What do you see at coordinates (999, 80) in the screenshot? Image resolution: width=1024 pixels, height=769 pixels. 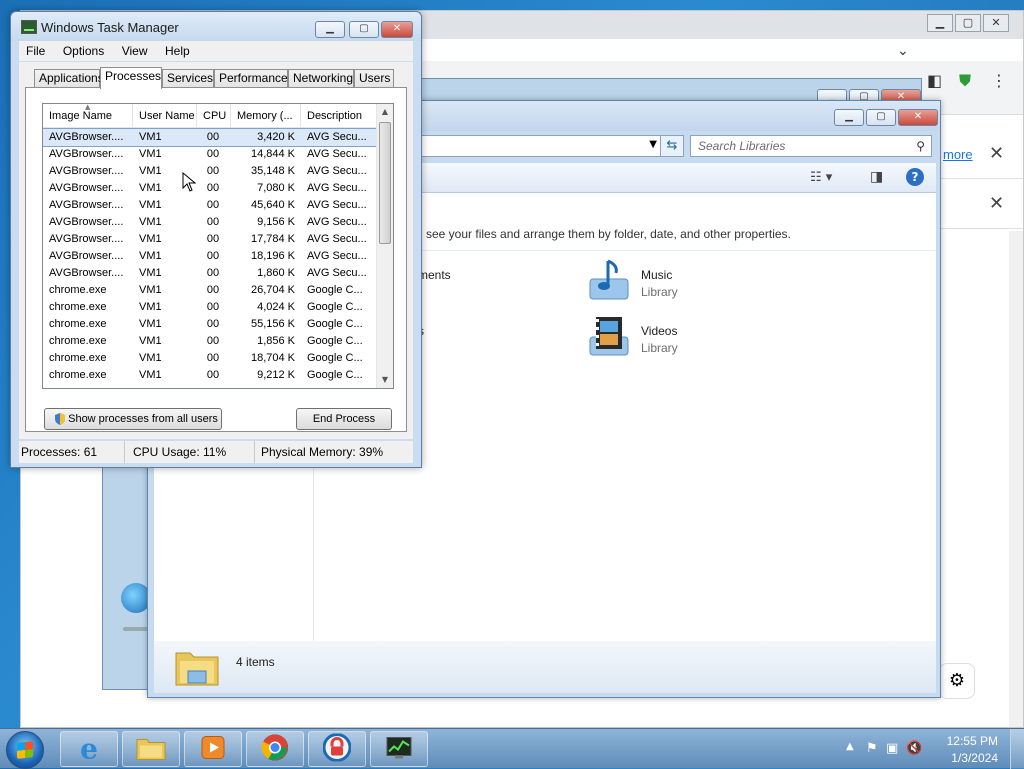 I see `chrome-menu-icon: ⋮` at bounding box center [999, 80].